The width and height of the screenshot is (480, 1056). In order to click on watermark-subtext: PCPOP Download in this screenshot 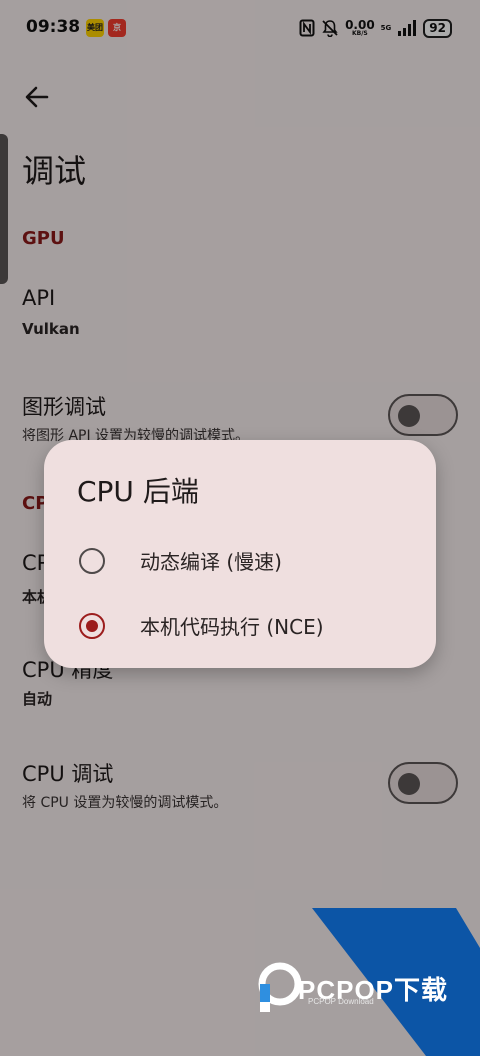, I will do `click(341, 1001)`.